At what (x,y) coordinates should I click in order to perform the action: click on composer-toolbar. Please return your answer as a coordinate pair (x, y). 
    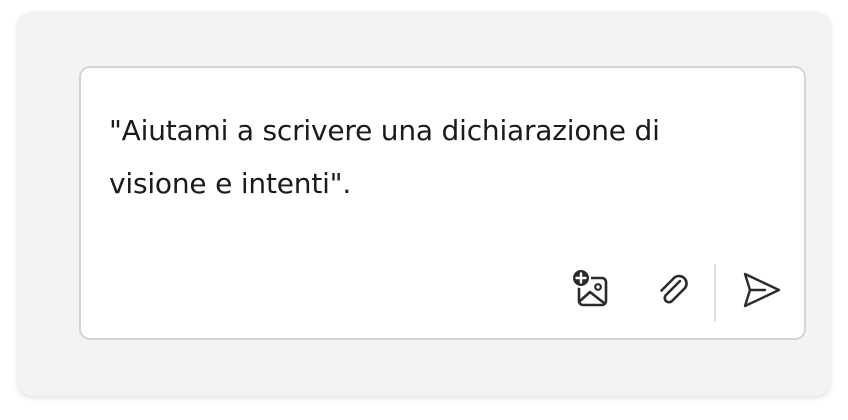
    Looking at the image, I should click on (674, 290).